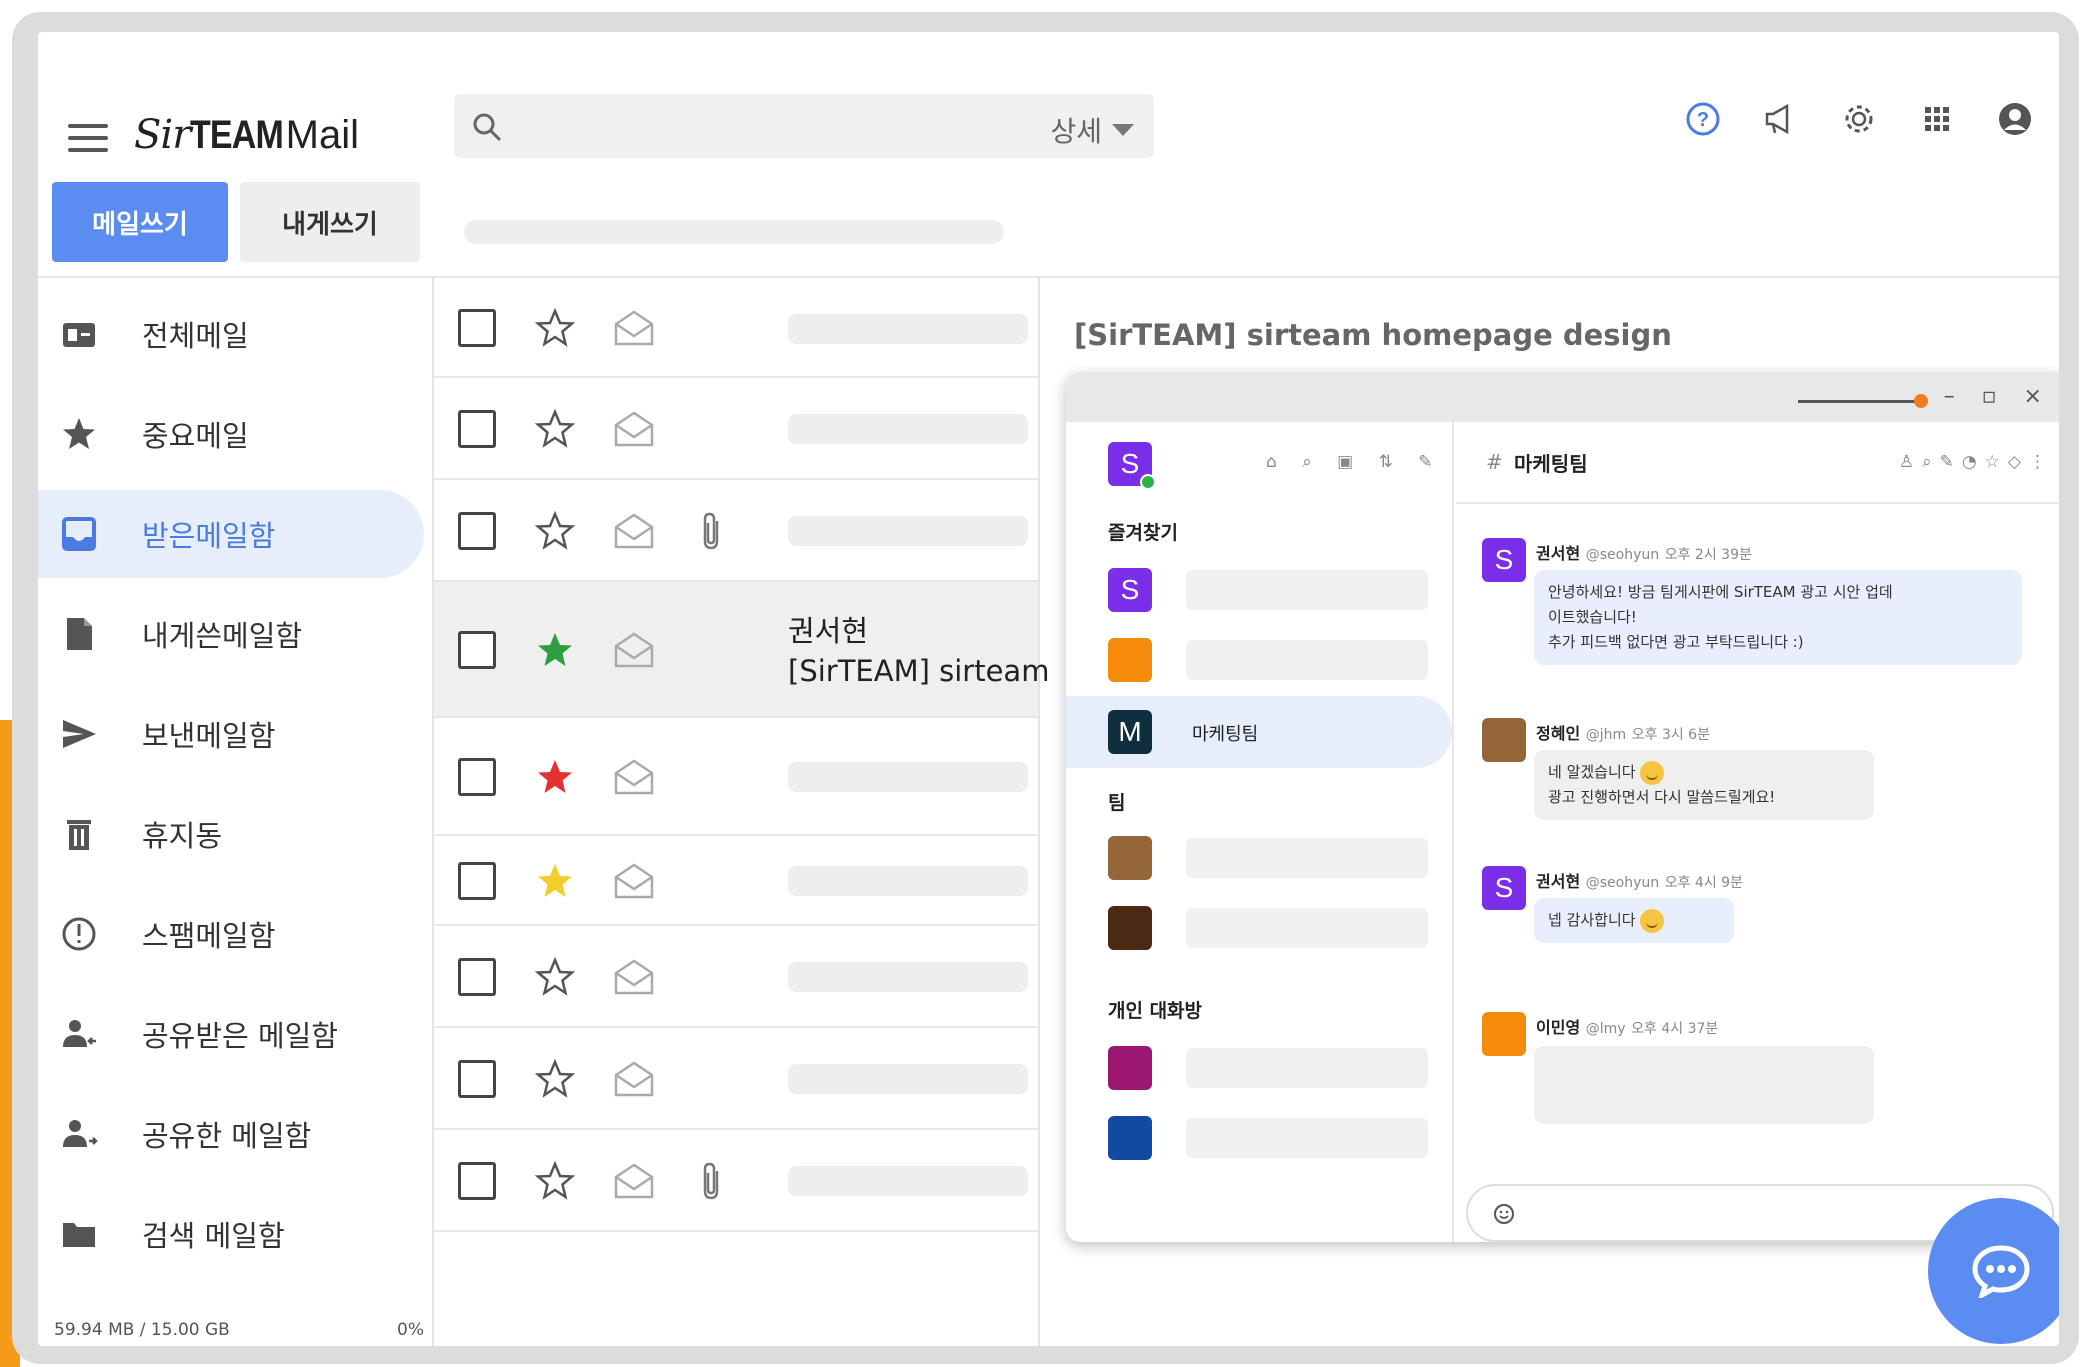 This screenshot has width=2091, height=1367. Describe the element at coordinates (555, 881) in the screenshot. I see `star-yellow-icon` at that location.